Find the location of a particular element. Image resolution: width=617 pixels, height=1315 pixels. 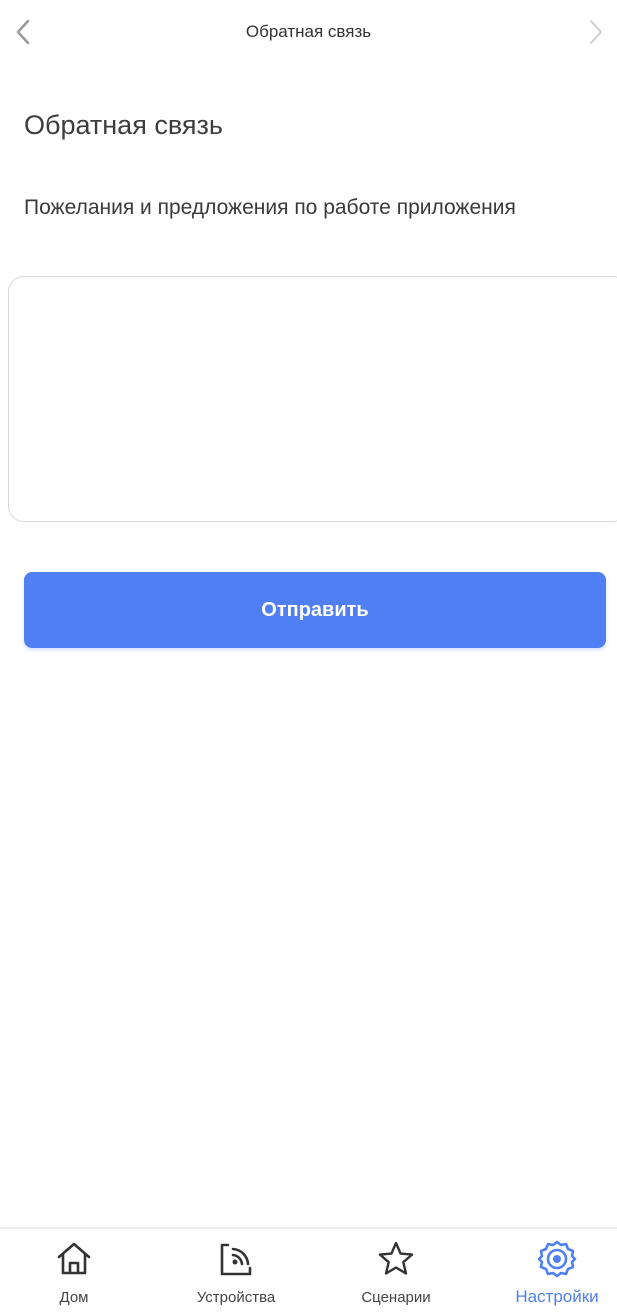

tab-scenes-label: Сценарии is located at coordinates (396, 1297).